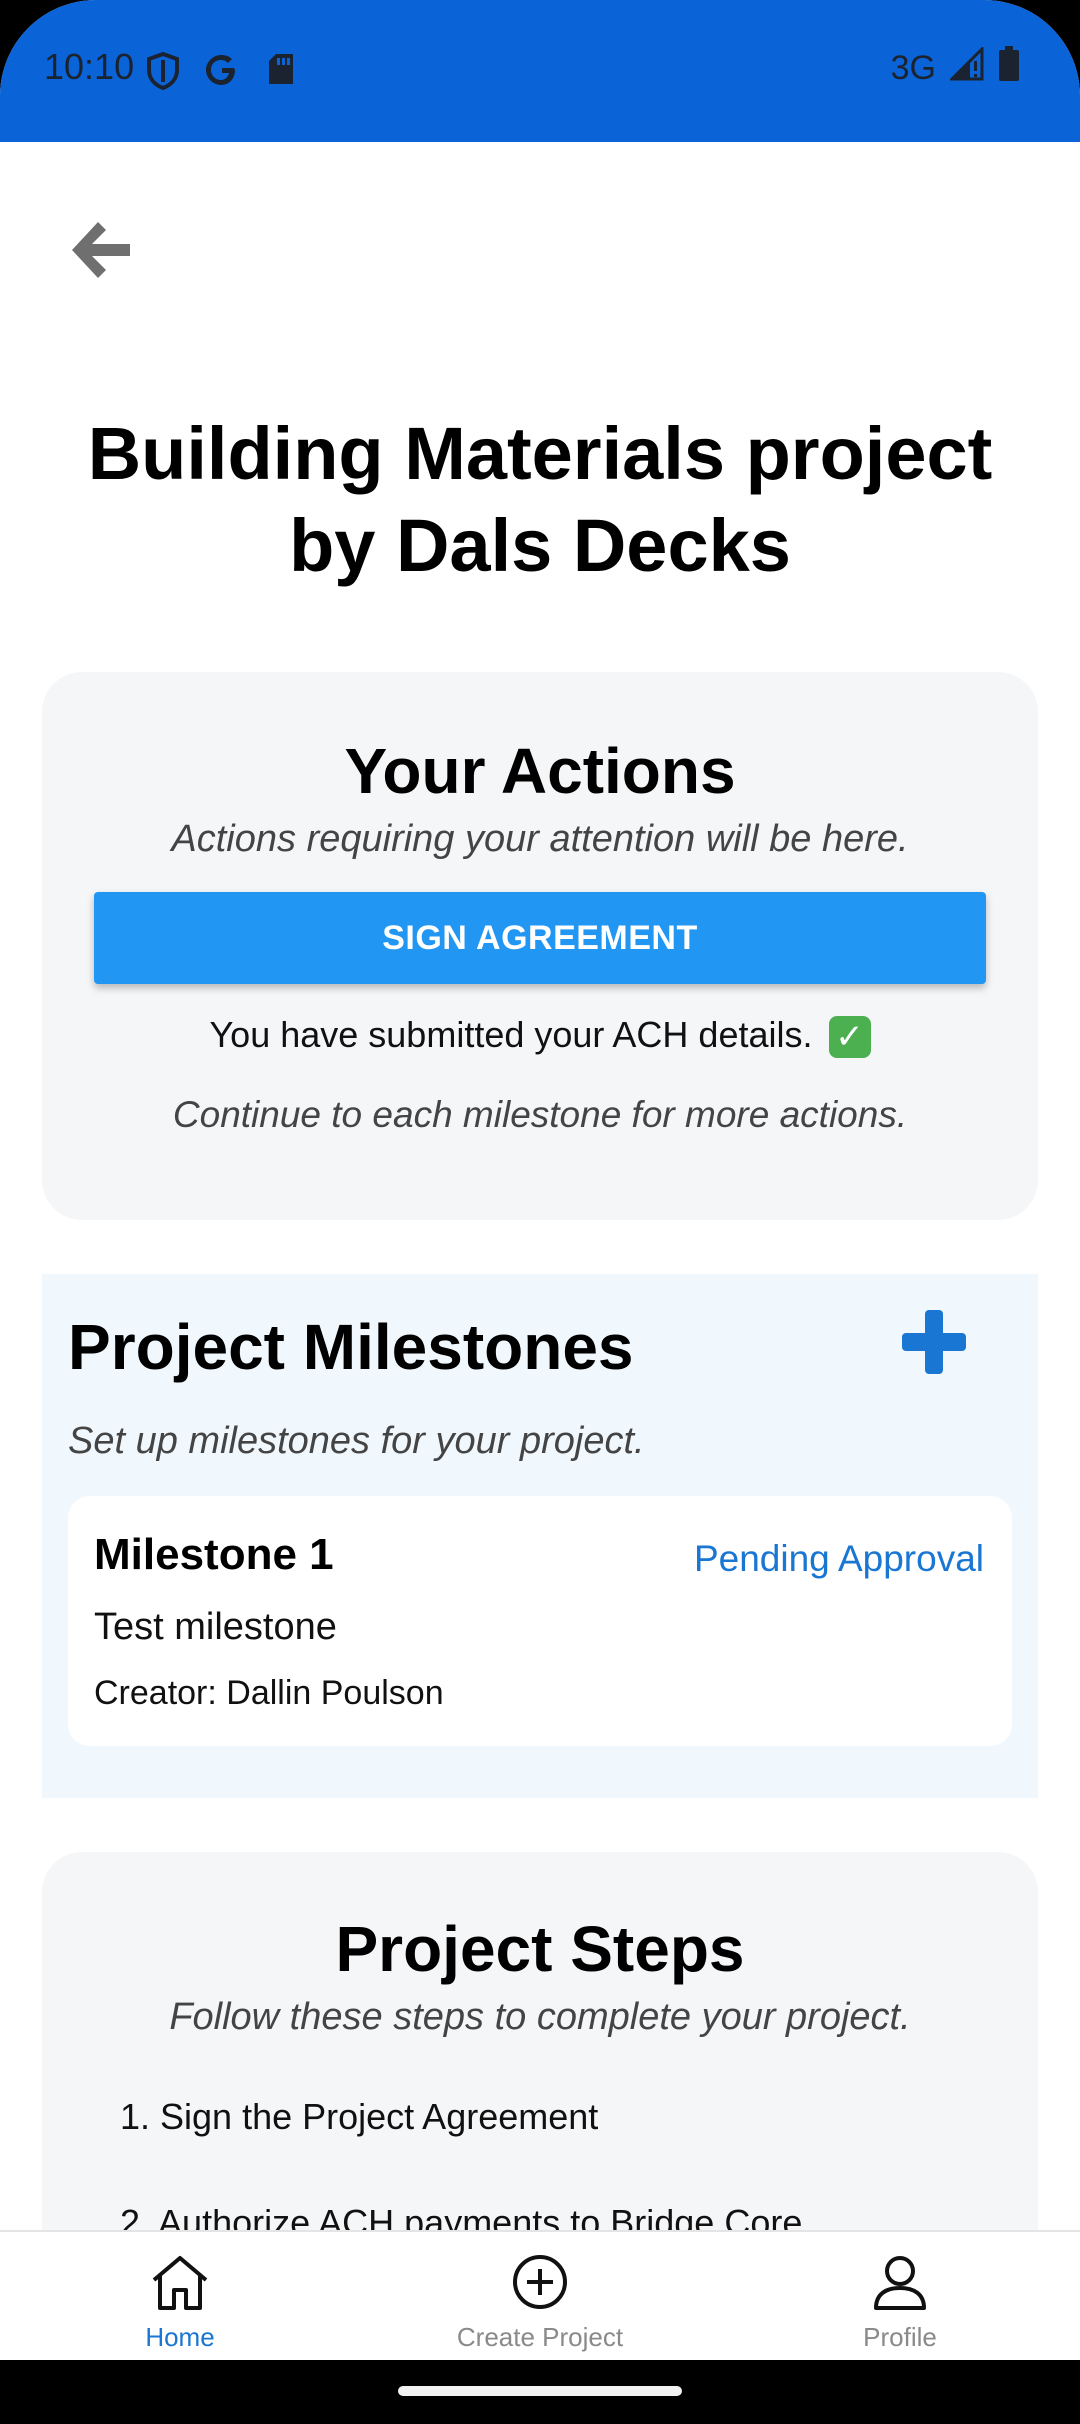  Describe the element at coordinates (540, 1949) in the screenshot. I see `steps-title: Project Steps` at that location.